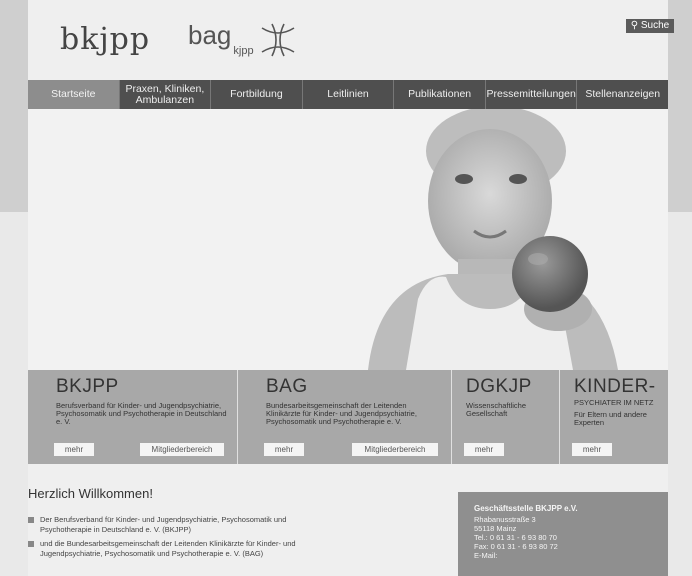 The image size is (692, 576). I want to click on card-subtitle: PSYCHIATER IM NETZ, so click(614, 402).